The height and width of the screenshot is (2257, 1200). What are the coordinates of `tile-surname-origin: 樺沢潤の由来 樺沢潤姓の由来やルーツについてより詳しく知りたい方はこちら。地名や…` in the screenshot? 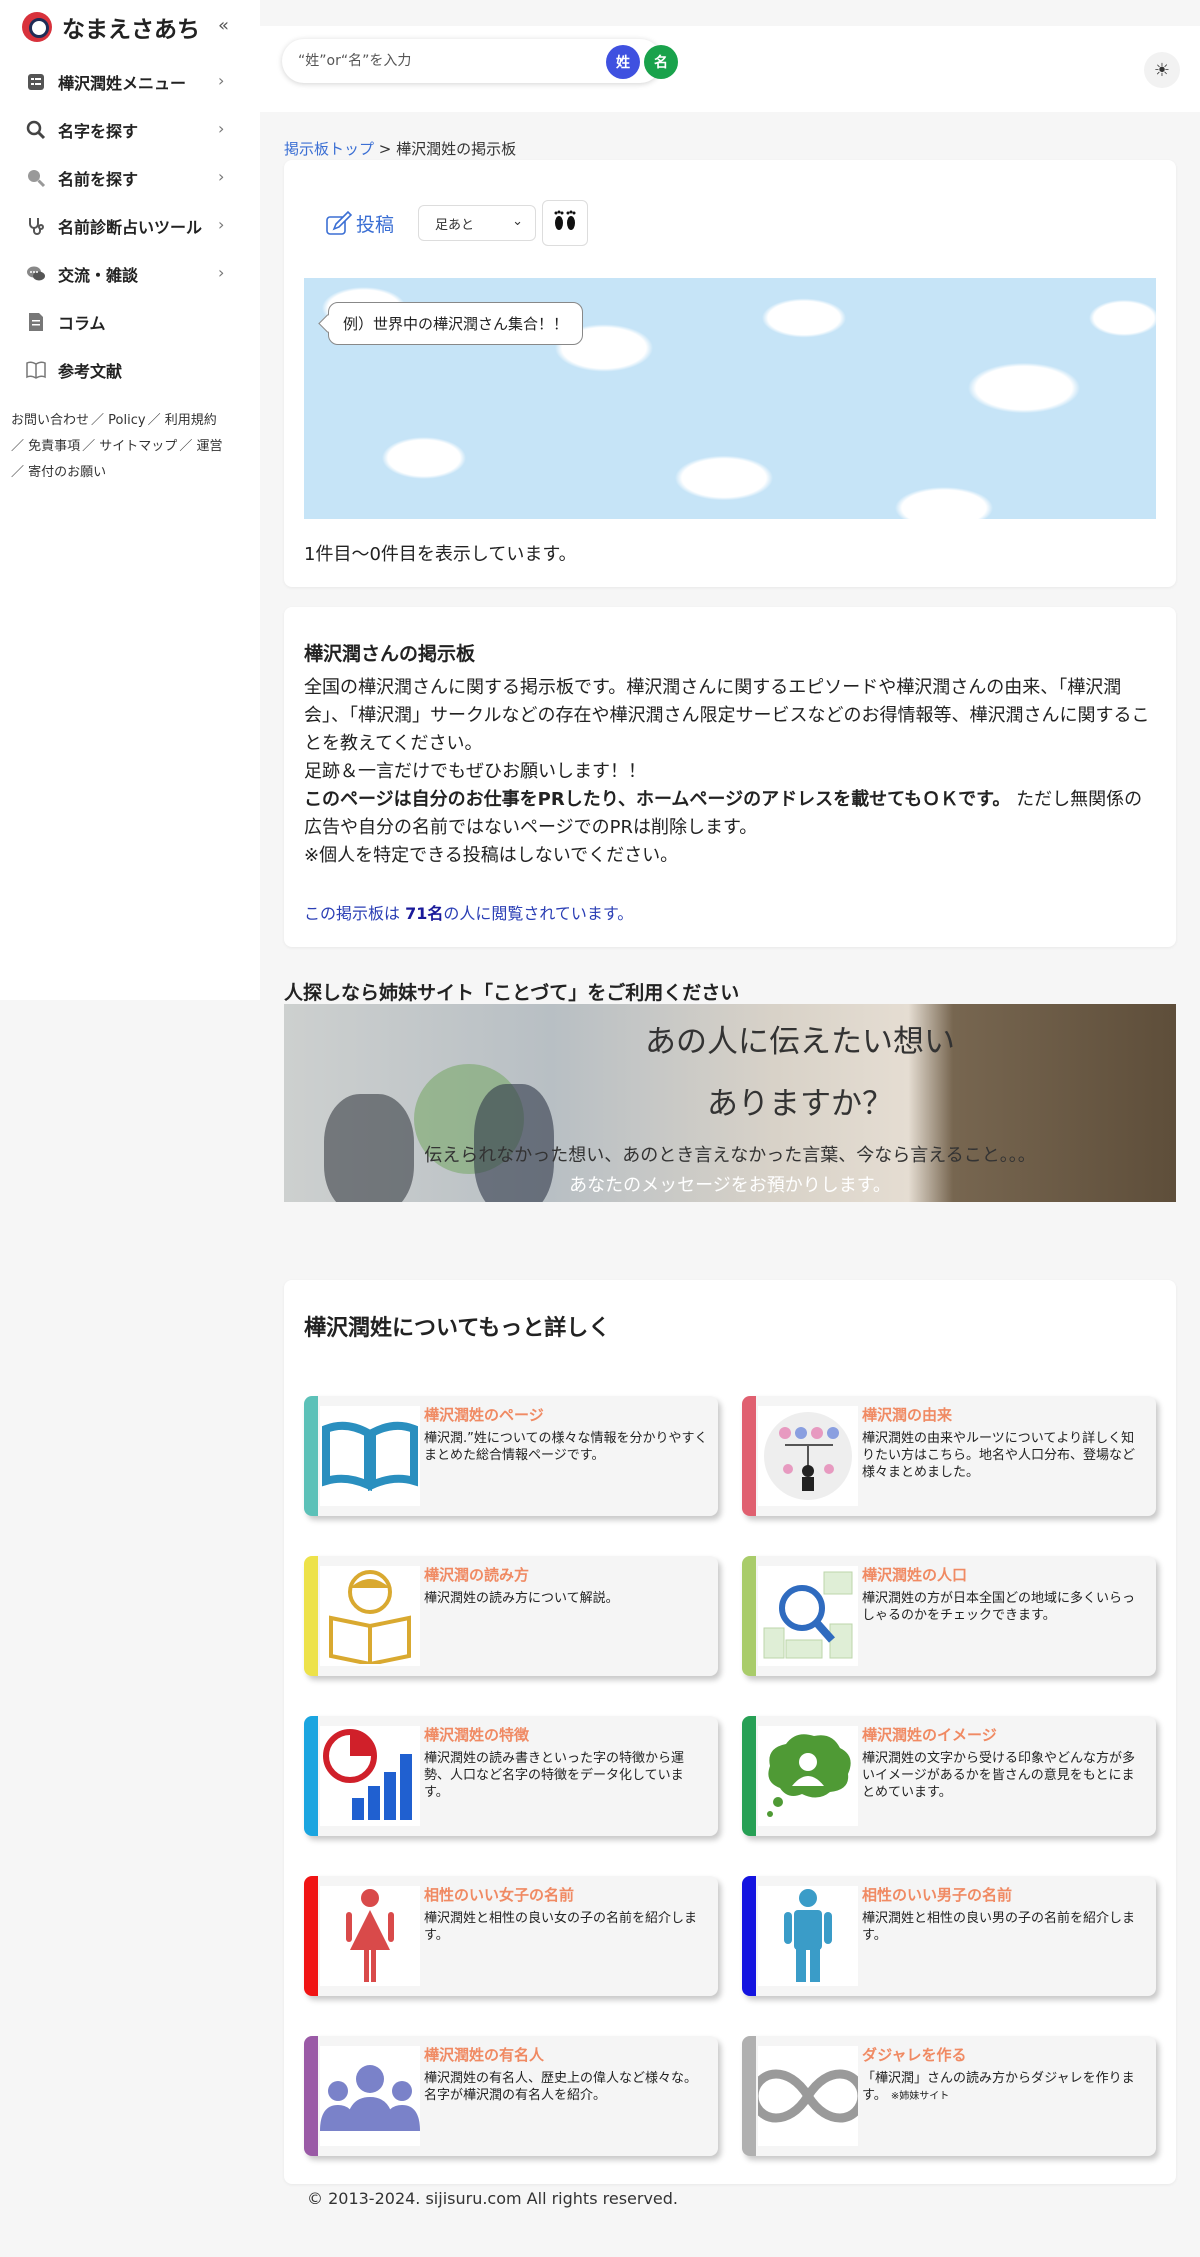 It's located at (949, 1456).